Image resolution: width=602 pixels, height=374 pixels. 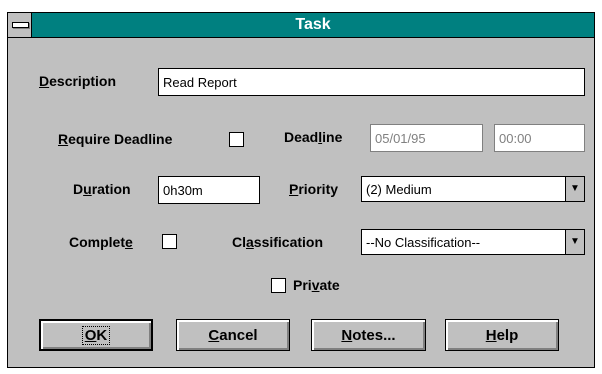 I want to click on description-input: Read Report, so click(x=371, y=82).